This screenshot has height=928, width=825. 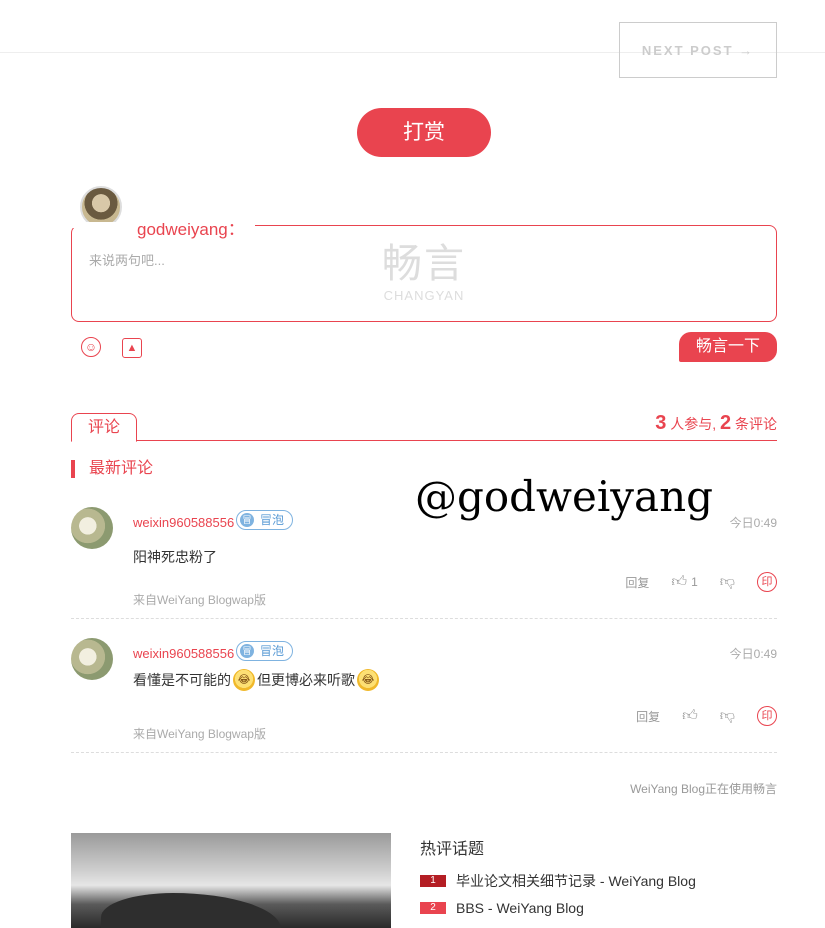 What do you see at coordinates (191, 910) in the screenshot?
I see `image-hill-shape` at bounding box center [191, 910].